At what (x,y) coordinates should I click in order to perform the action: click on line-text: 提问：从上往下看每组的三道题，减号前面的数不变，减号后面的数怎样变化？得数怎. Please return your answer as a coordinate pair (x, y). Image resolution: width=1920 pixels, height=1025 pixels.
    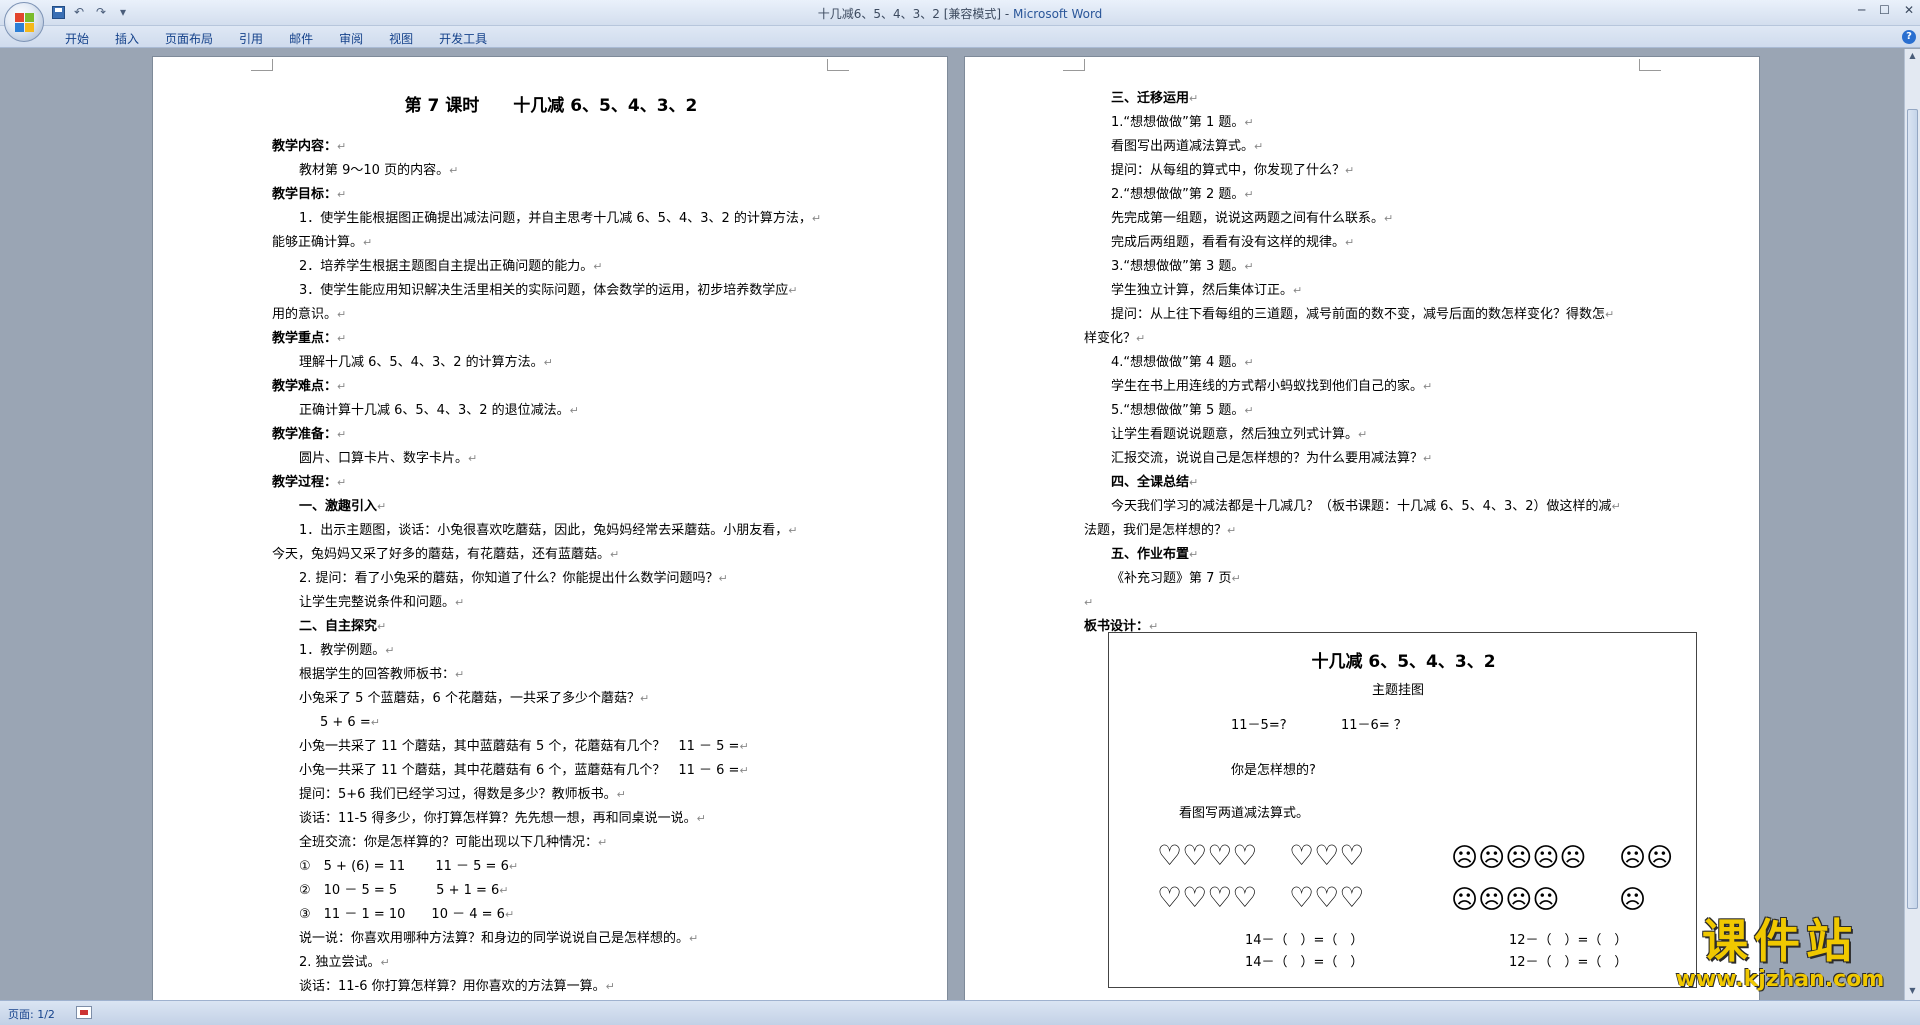
    Looking at the image, I should click on (1358, 314).